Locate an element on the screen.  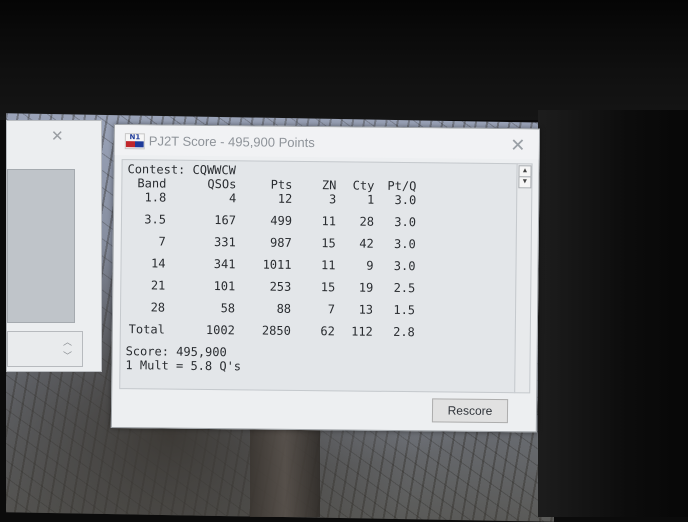
column-header-cell: Cty is located at coordinates (363, 185).